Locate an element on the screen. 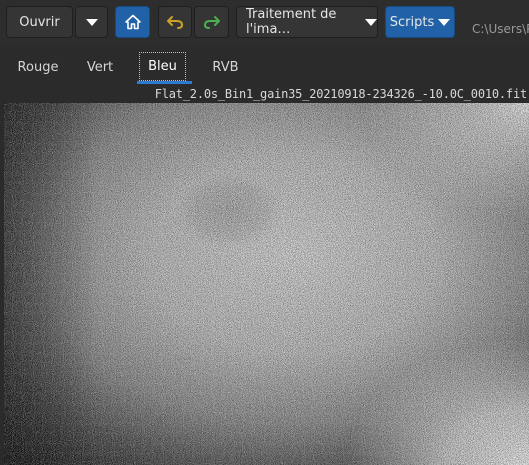  tab-bleu: Bleu is located at coordinates (162, 66).